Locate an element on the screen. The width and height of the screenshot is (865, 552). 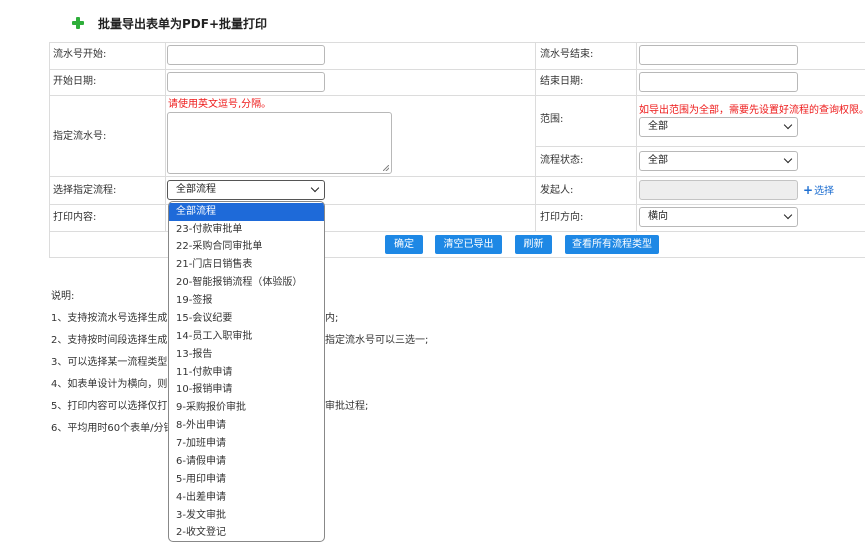
dropdown-option: 6-请假申请 is located at coordinates (246, 462).